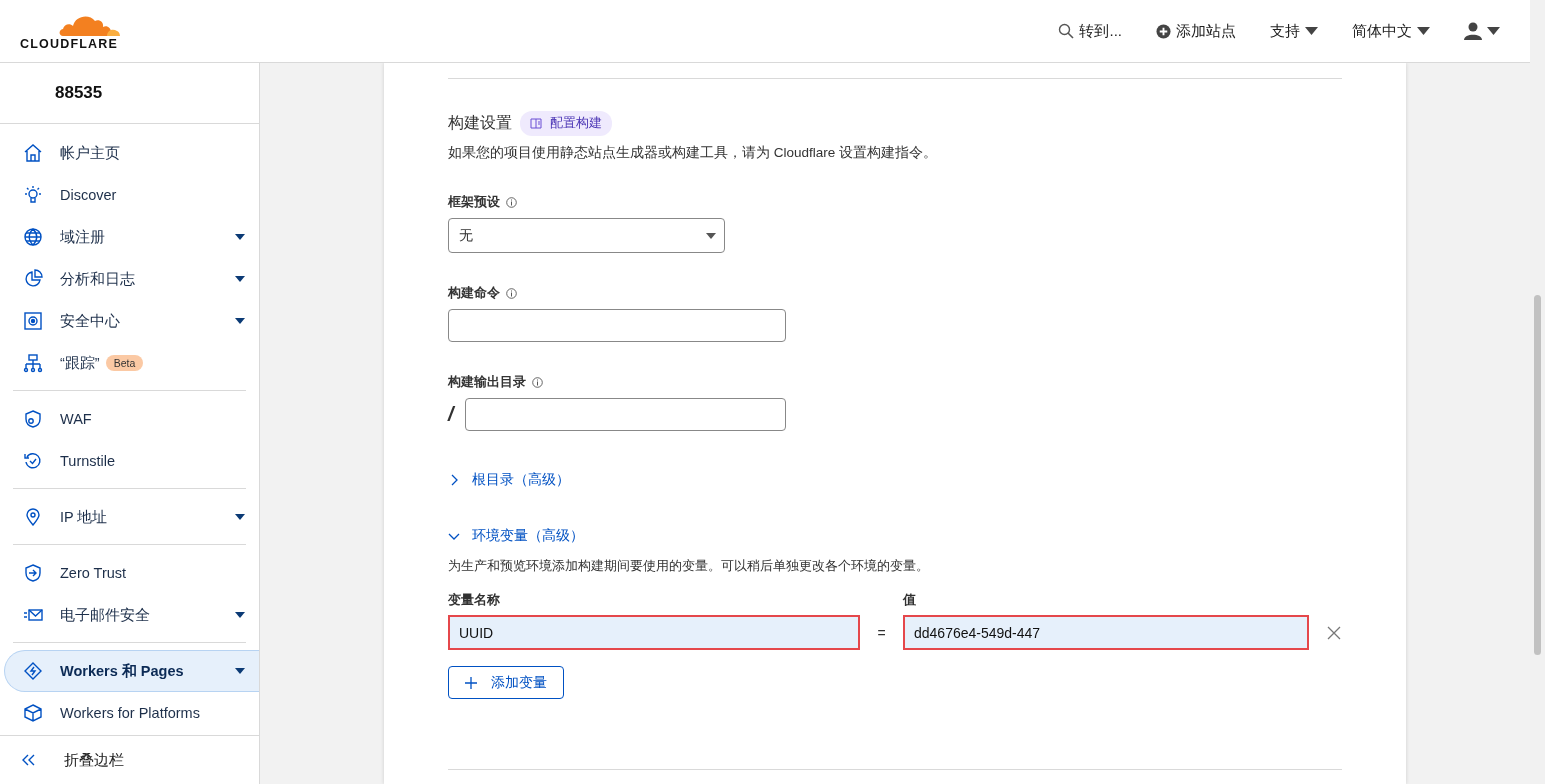 This screenshot has width=1545, height=784. I want to click on cube-icon, so click(33, 713).